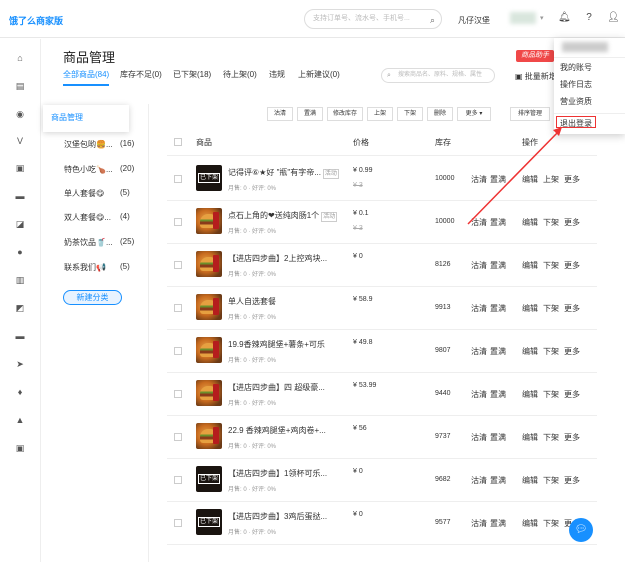  I want to click on arrow-shaft, so click(514, 177).